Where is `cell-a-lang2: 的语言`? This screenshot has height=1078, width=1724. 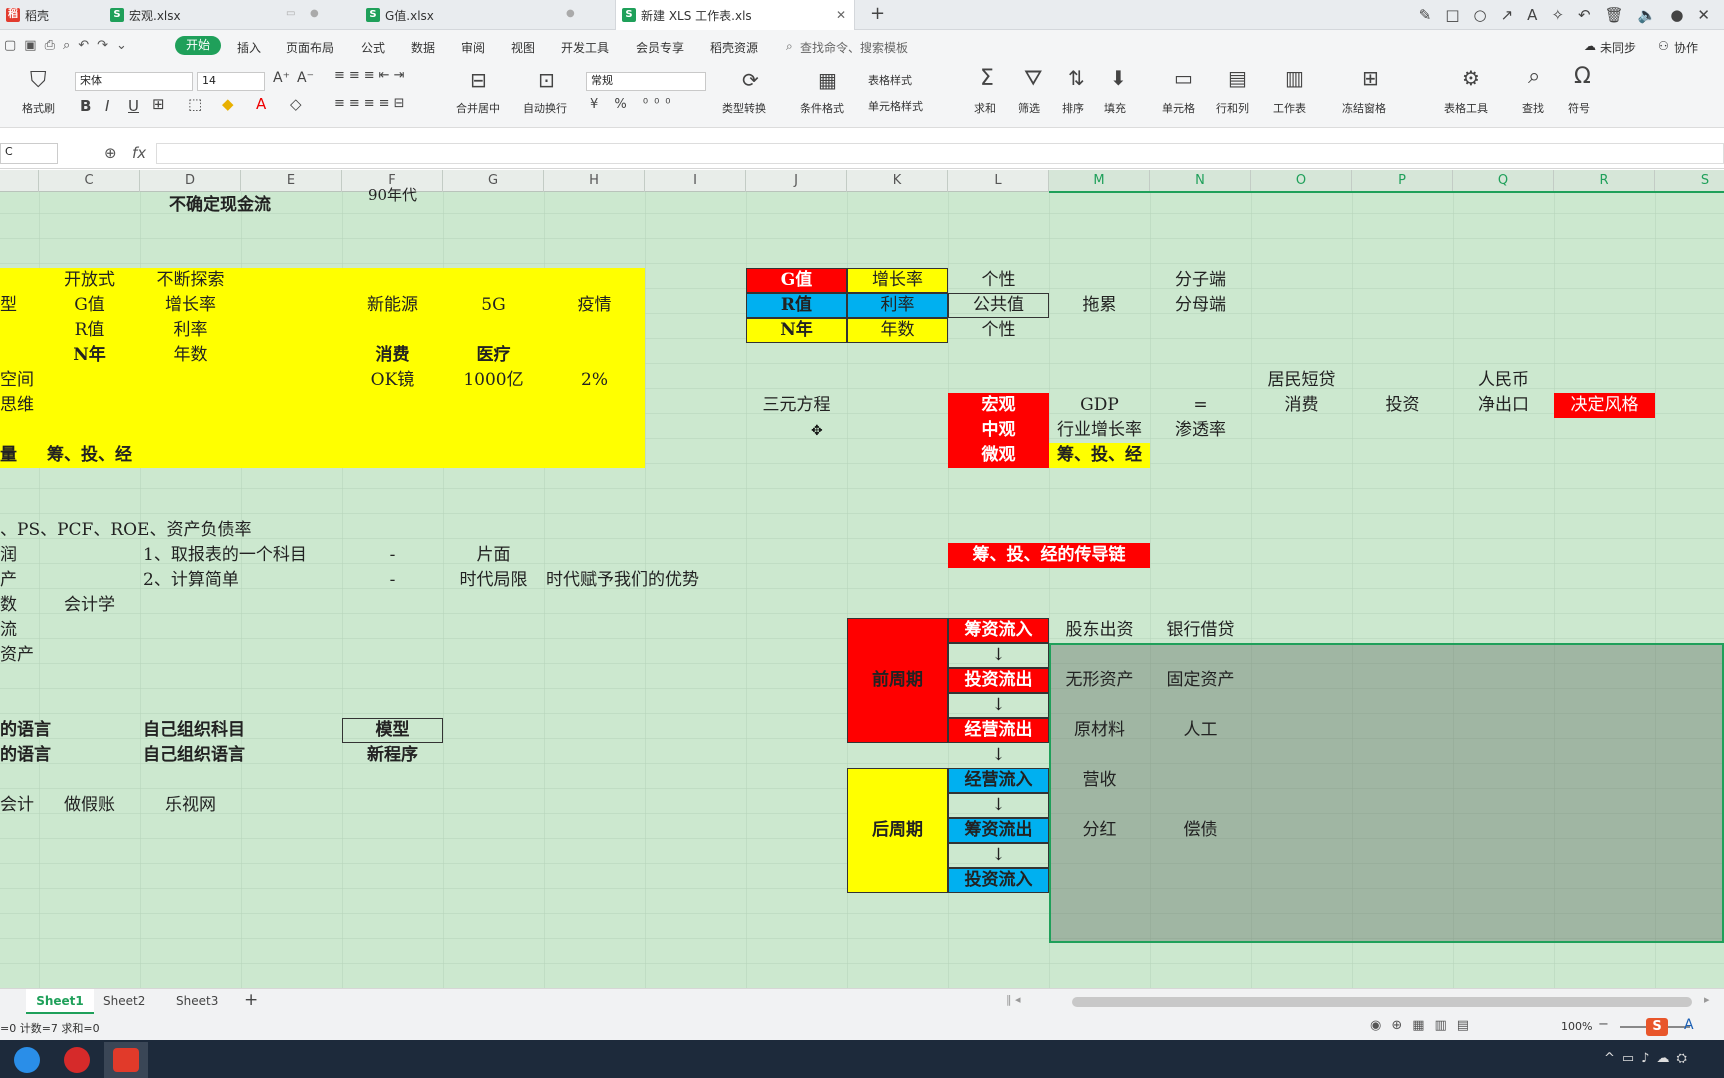
cell-a-lang2: 的语言 is located at coordinates (40, 755).